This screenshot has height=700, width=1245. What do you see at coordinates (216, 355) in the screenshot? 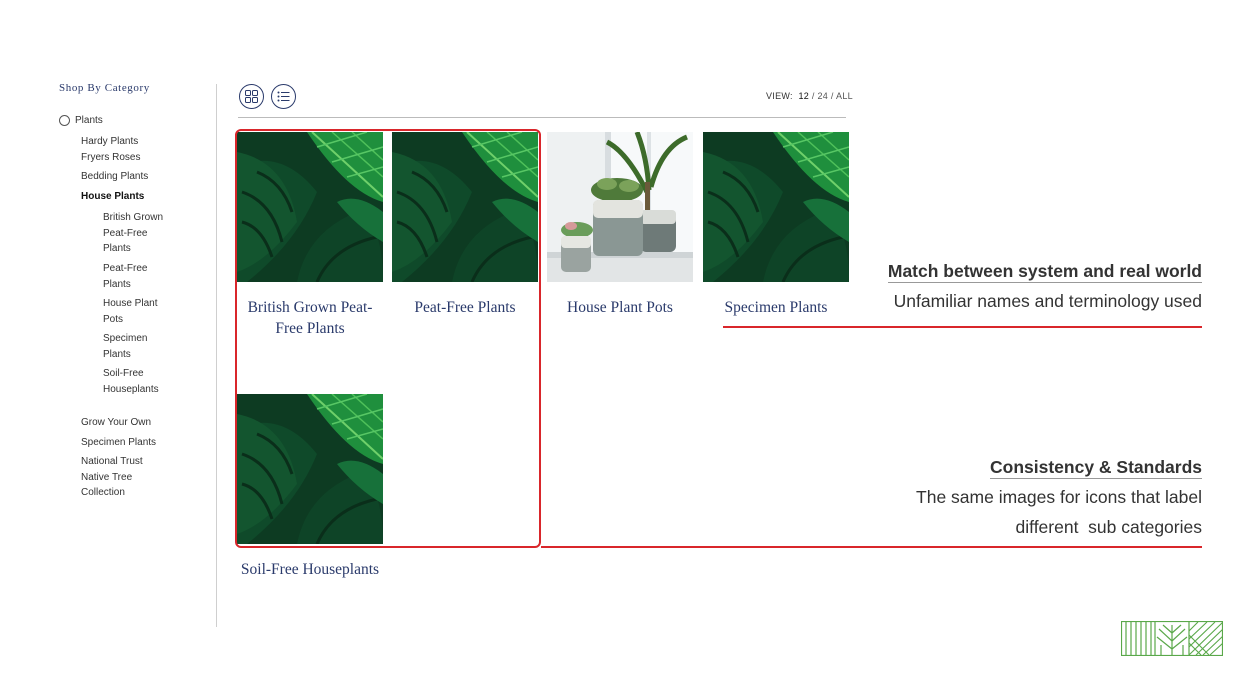
I see `sidebar-divider` at bounding box center [216, 355].